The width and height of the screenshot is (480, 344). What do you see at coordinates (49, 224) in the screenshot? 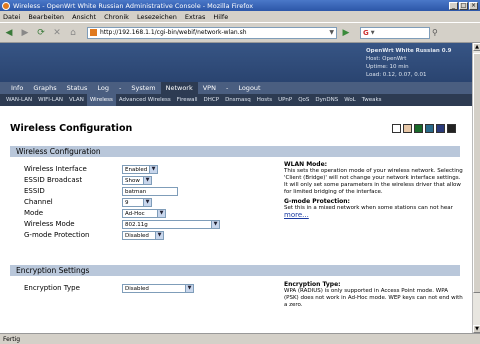
I see `field-label: Wireless Mode` at bounding box center [49, 224].